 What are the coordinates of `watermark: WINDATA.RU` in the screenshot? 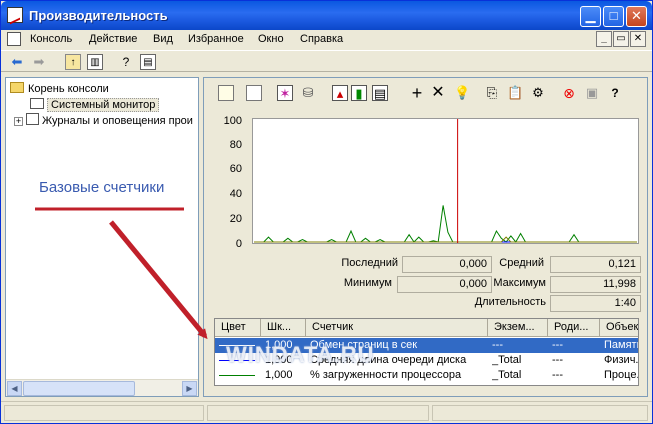 It's located at (300, 354).